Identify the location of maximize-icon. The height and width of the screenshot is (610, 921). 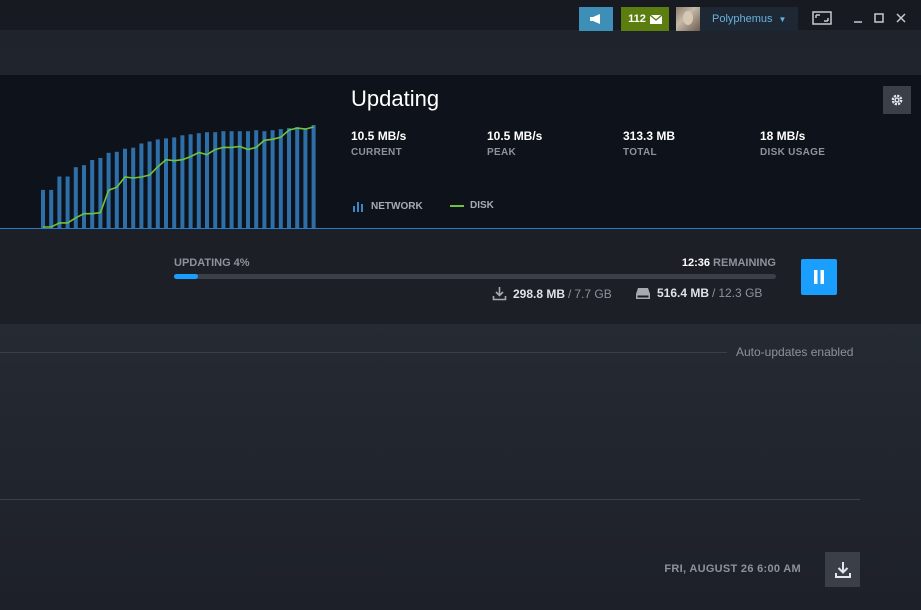
(879, 18).